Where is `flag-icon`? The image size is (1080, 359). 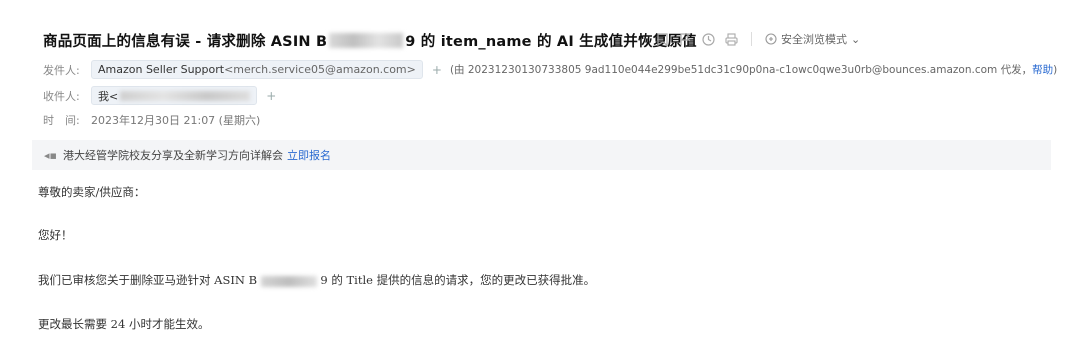 flag-icon is located at coordinates (685, 39).